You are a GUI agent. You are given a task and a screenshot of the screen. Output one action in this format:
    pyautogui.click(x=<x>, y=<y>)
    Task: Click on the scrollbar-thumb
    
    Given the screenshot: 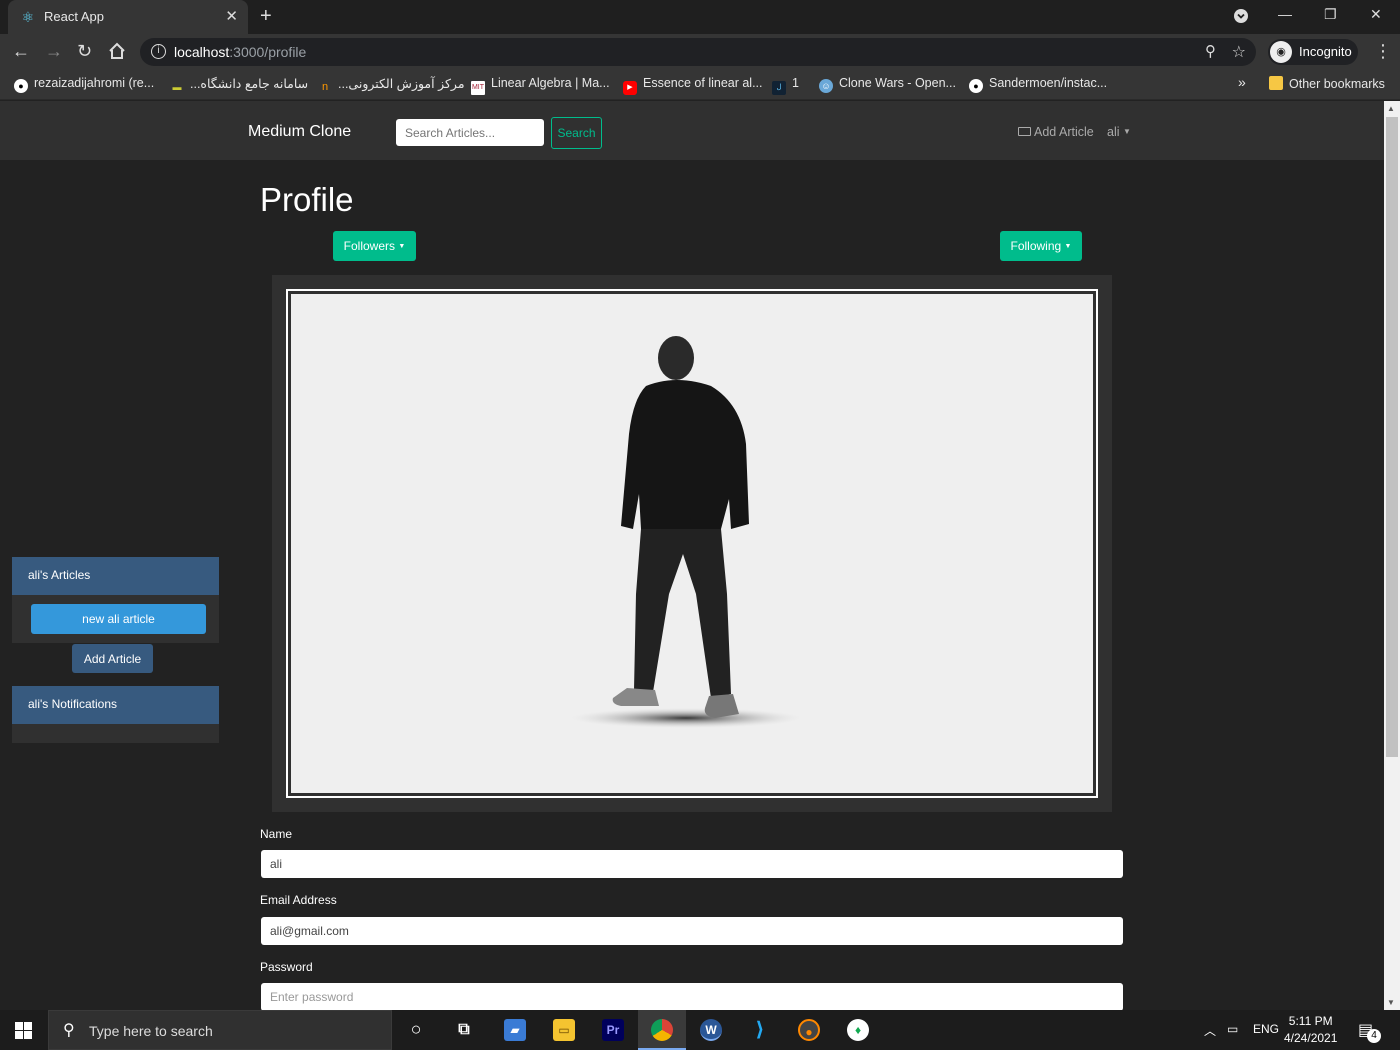 What is the action you would take?
    pyautogui.click(x=1392, y=437)
    